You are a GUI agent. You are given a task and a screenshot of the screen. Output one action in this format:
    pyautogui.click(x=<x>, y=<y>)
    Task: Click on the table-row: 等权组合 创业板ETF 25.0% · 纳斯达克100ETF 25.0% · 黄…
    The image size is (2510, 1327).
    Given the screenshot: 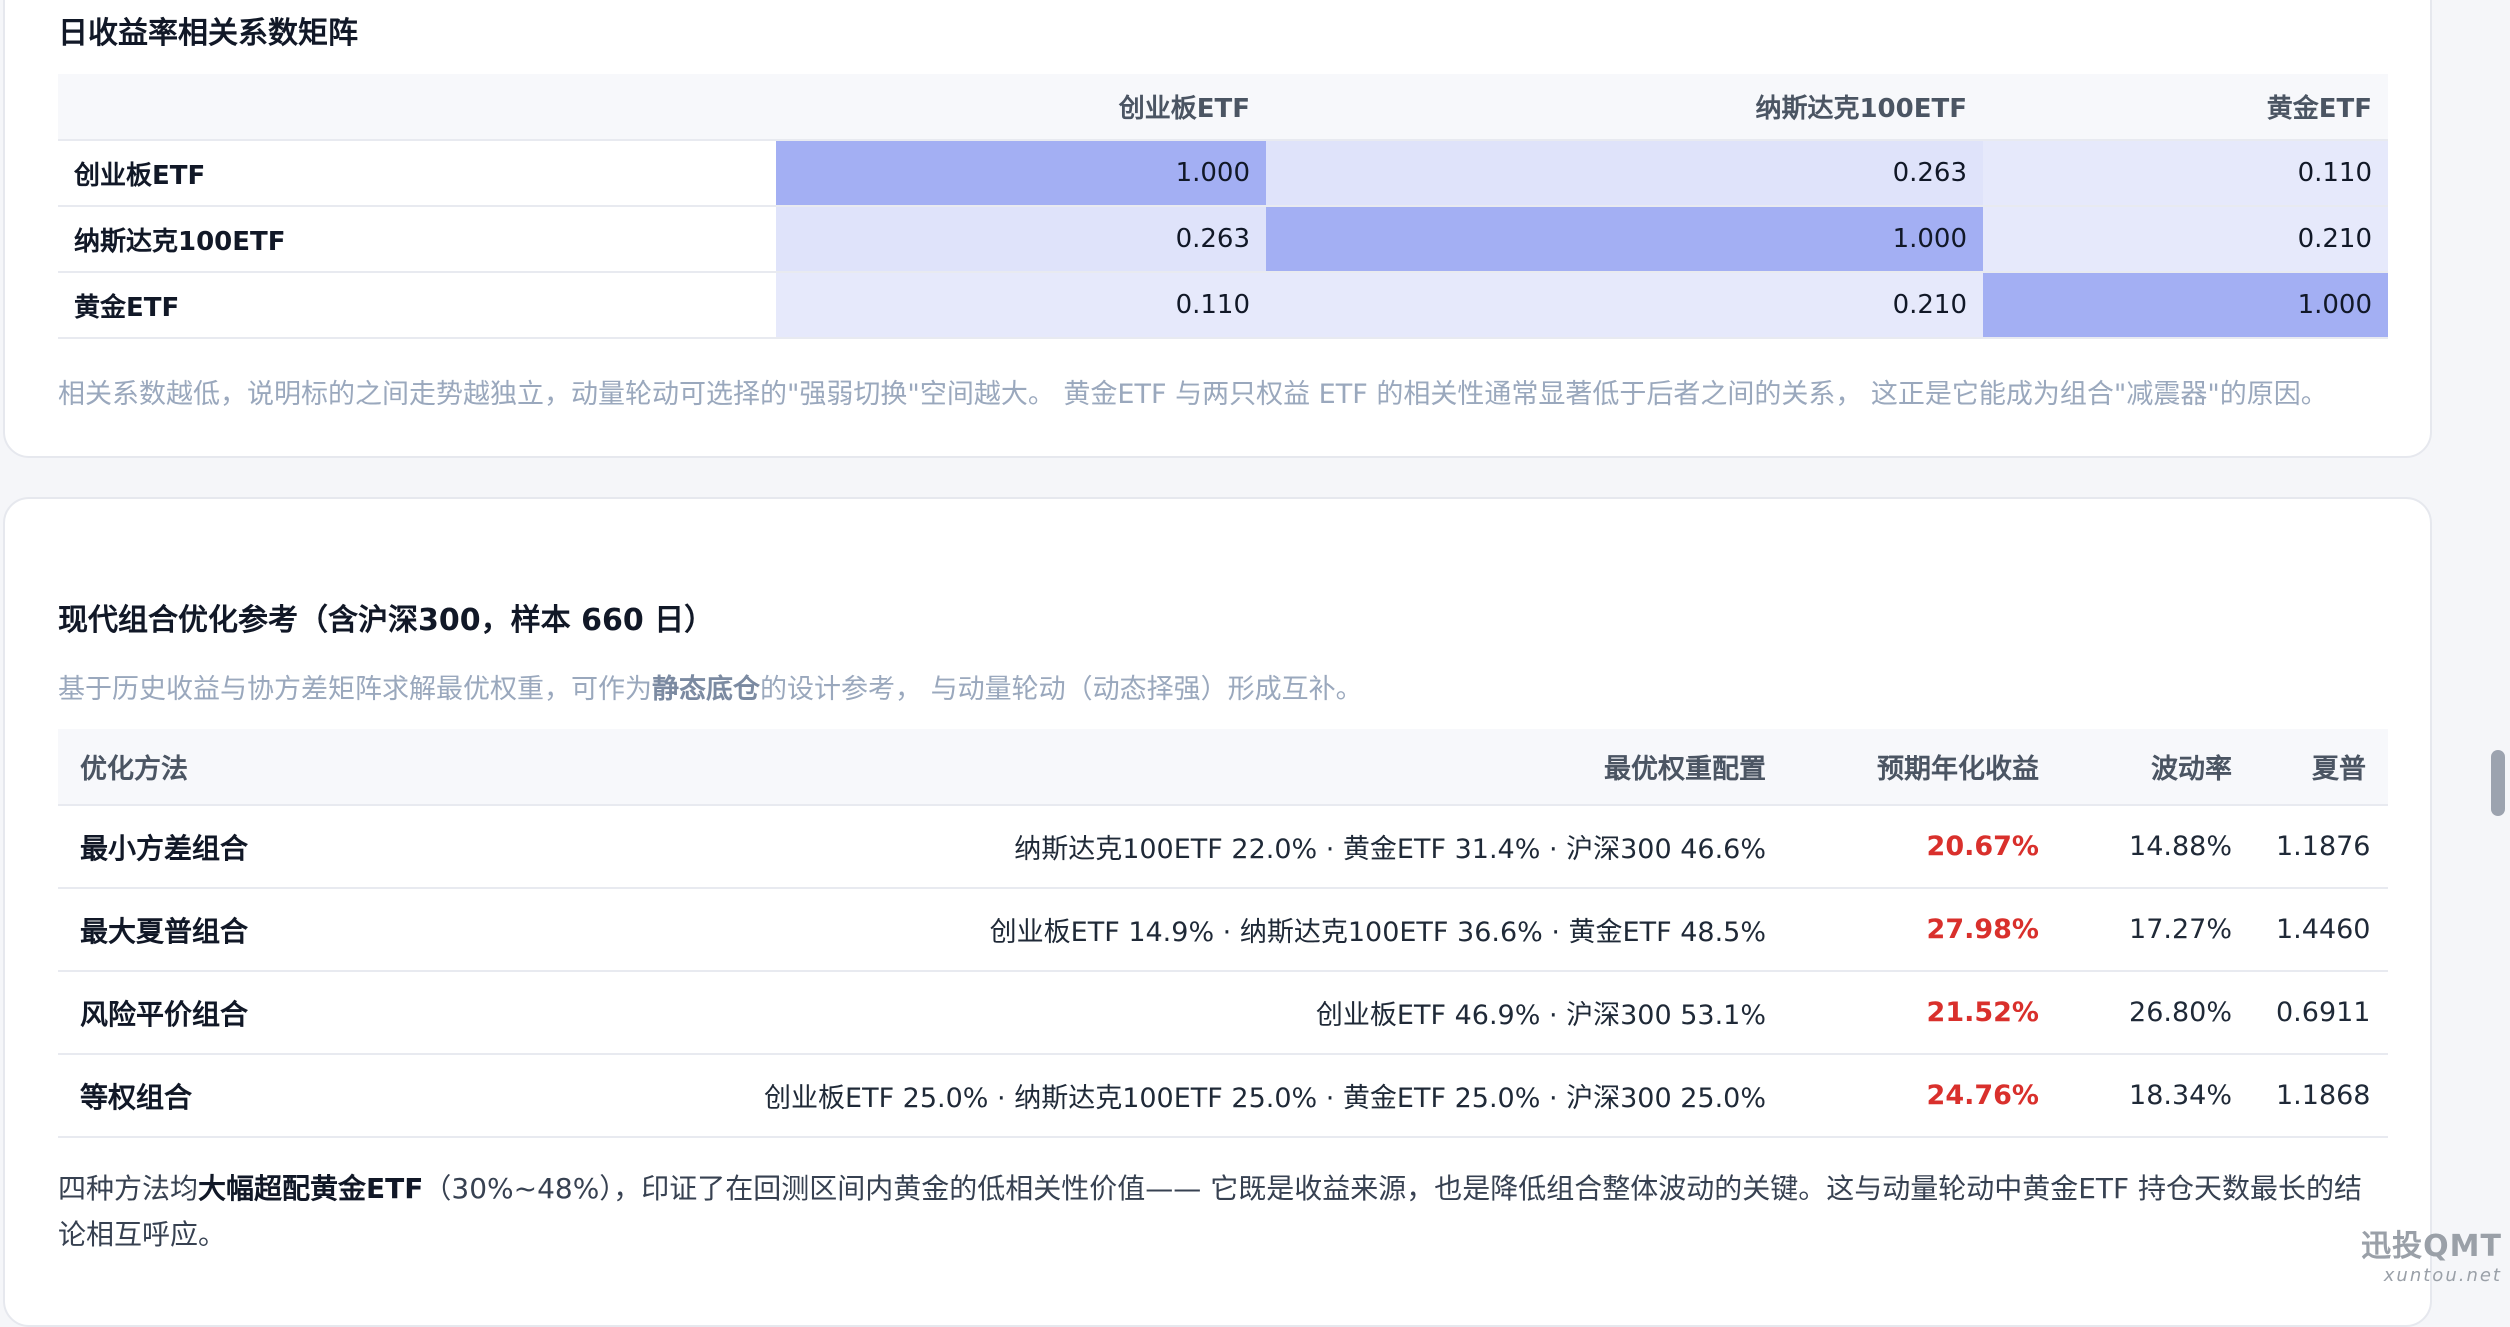 What is the action you would take?
    pyautogui.click(x=1223, y=1096)
    